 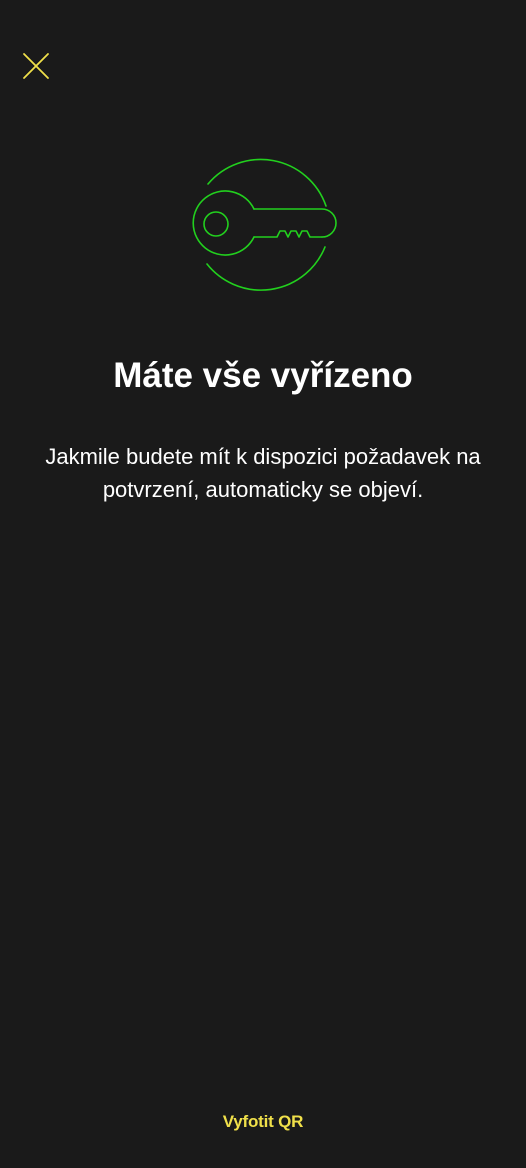 I want to click on page-title: Máte vše vyřízeno, so click(x=263, y=375).